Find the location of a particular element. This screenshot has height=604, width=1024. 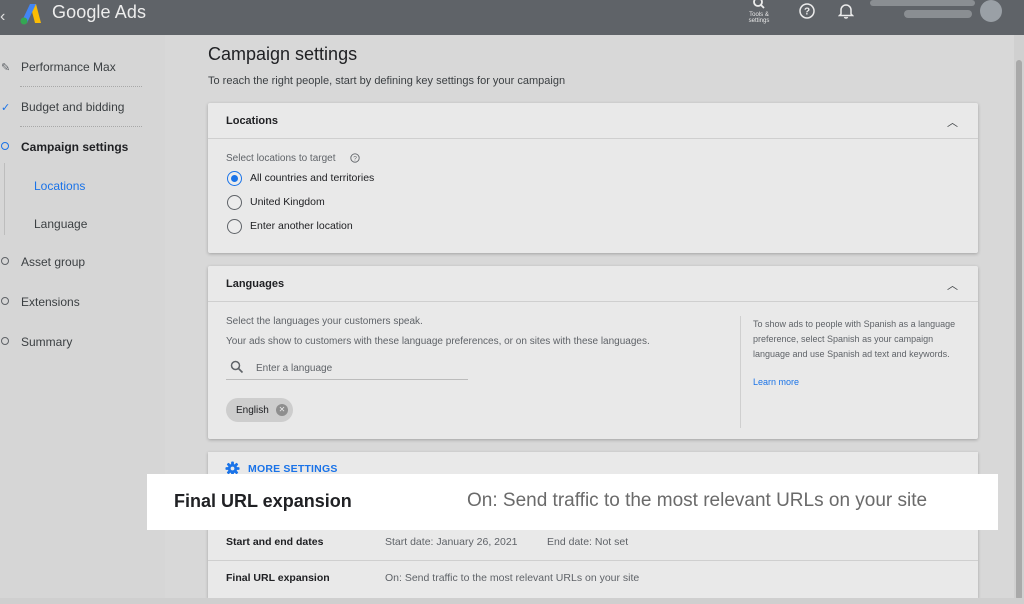

setting-value: Start date: January 26, 2021 is located at coordinates (451, 542).